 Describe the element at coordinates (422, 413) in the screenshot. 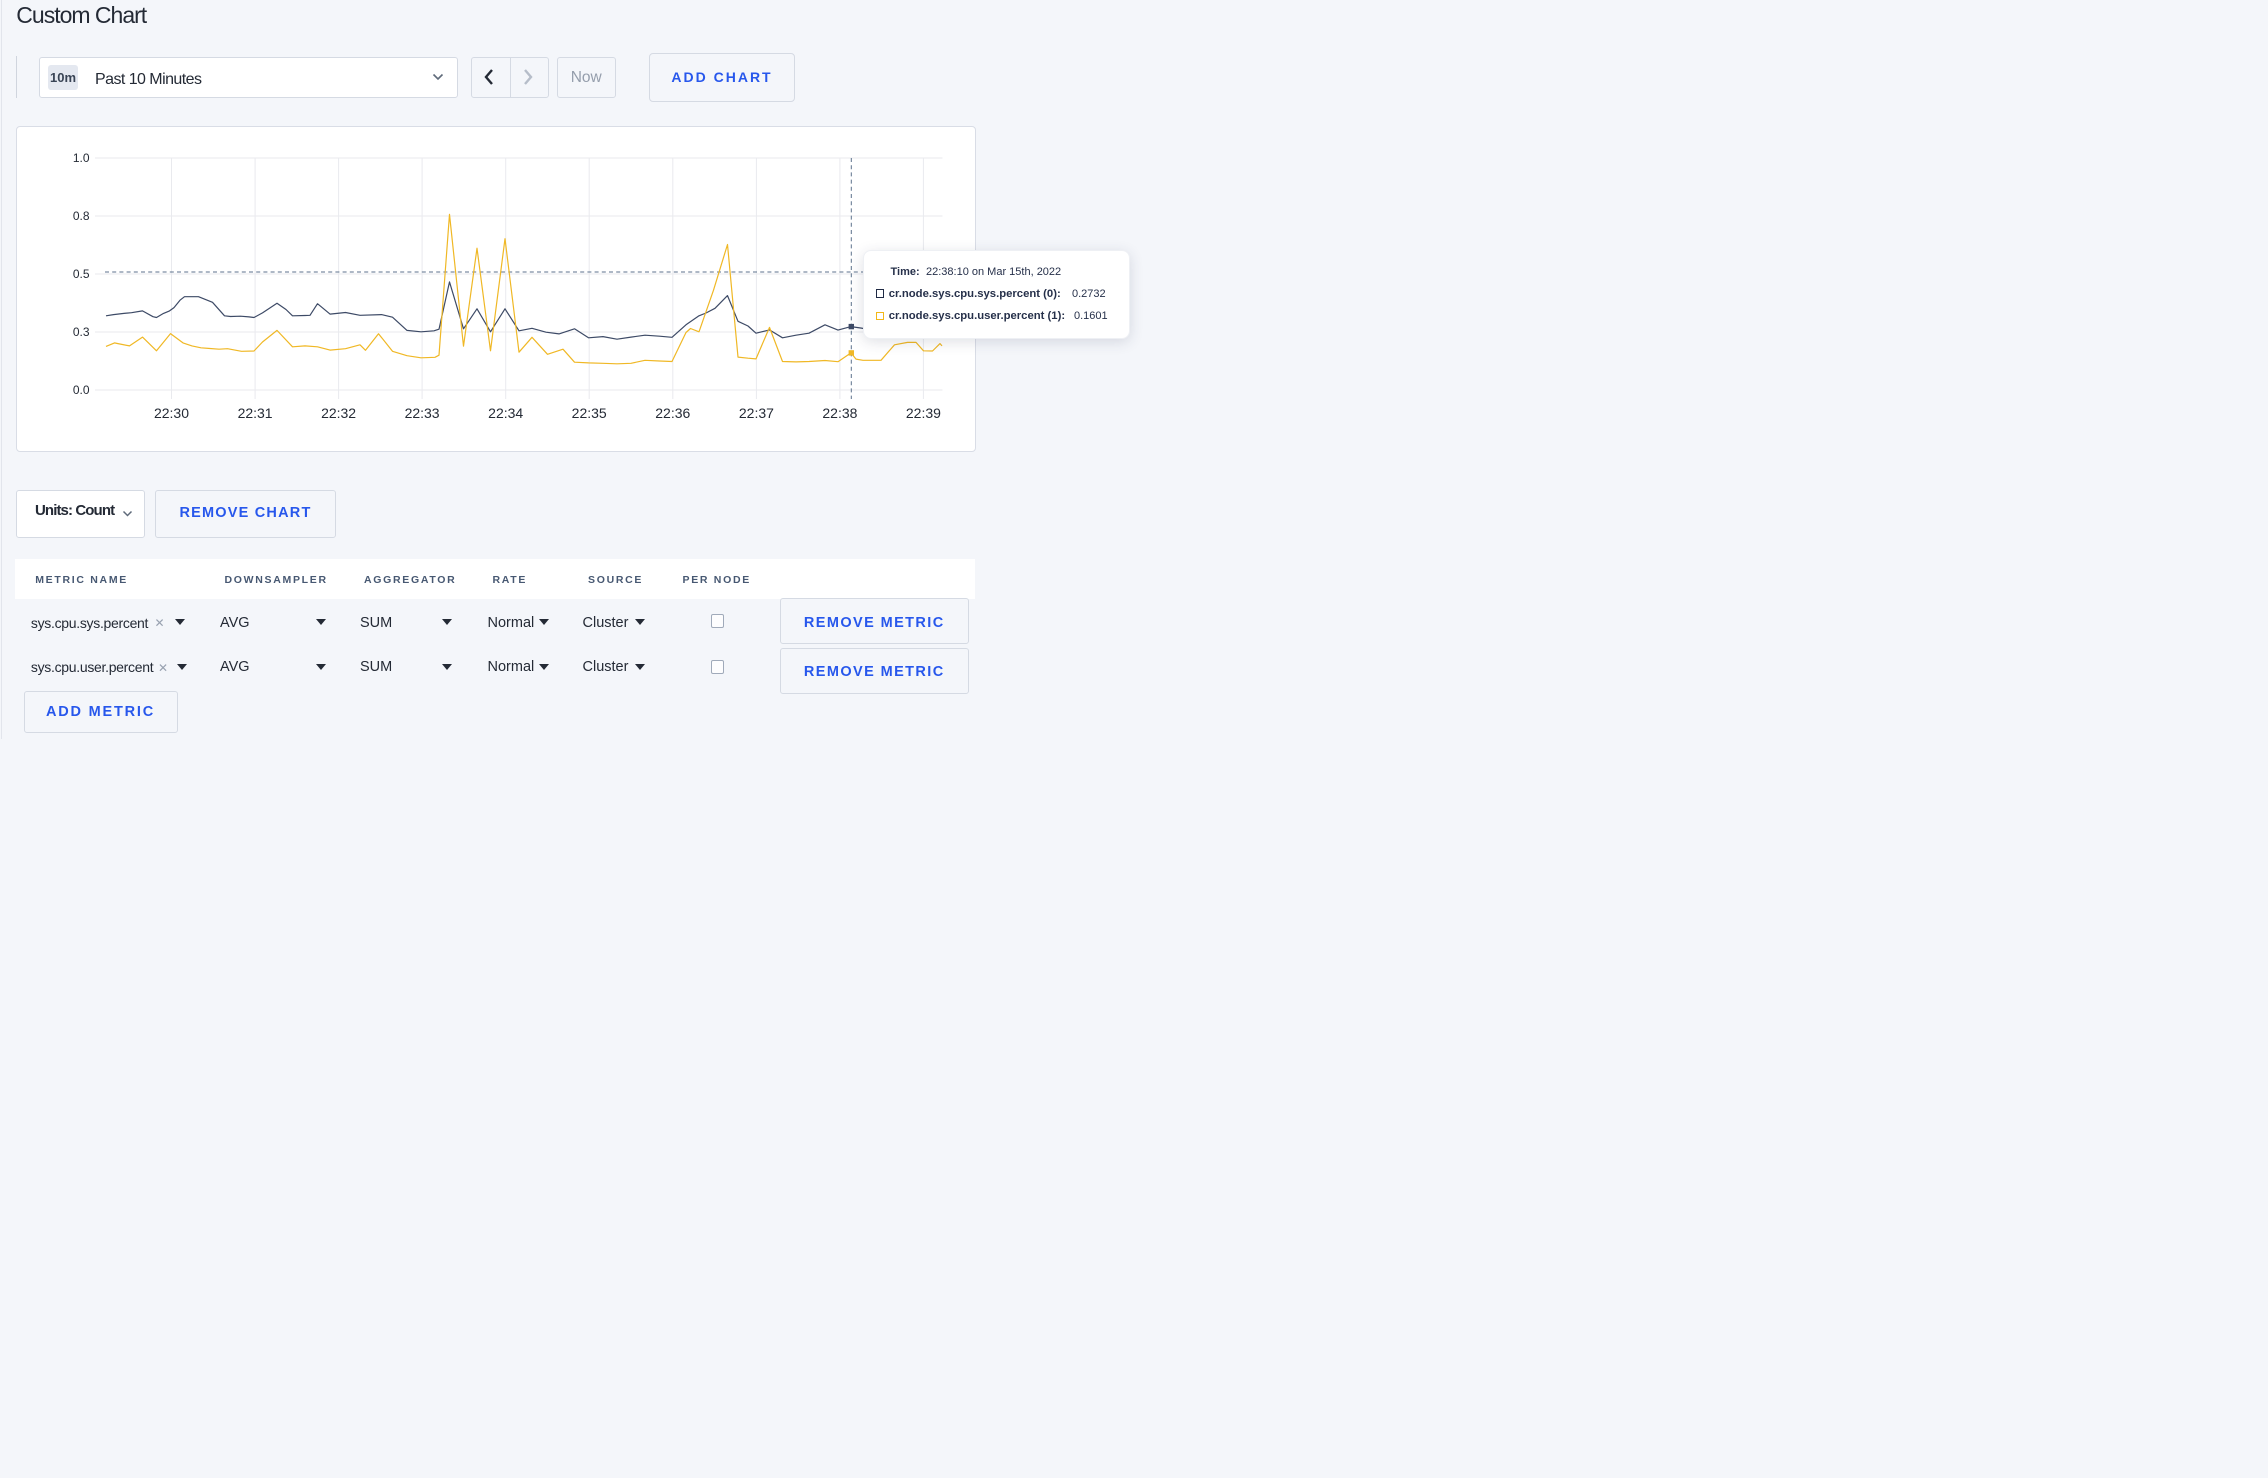

I see `svg-text: 22:33` at that location.